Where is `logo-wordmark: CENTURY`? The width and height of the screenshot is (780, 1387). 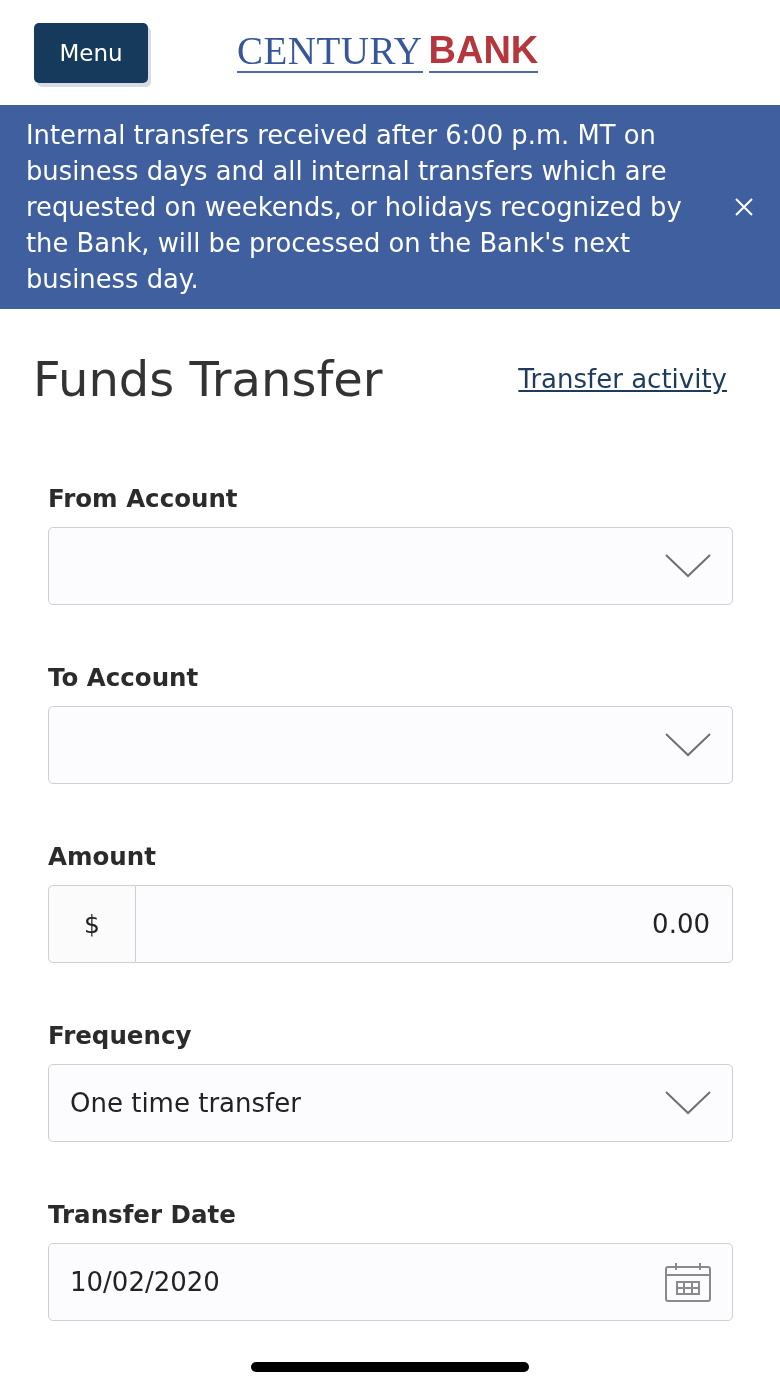 logo-wordmark: CENTURY is located at coordinates (330, 51).